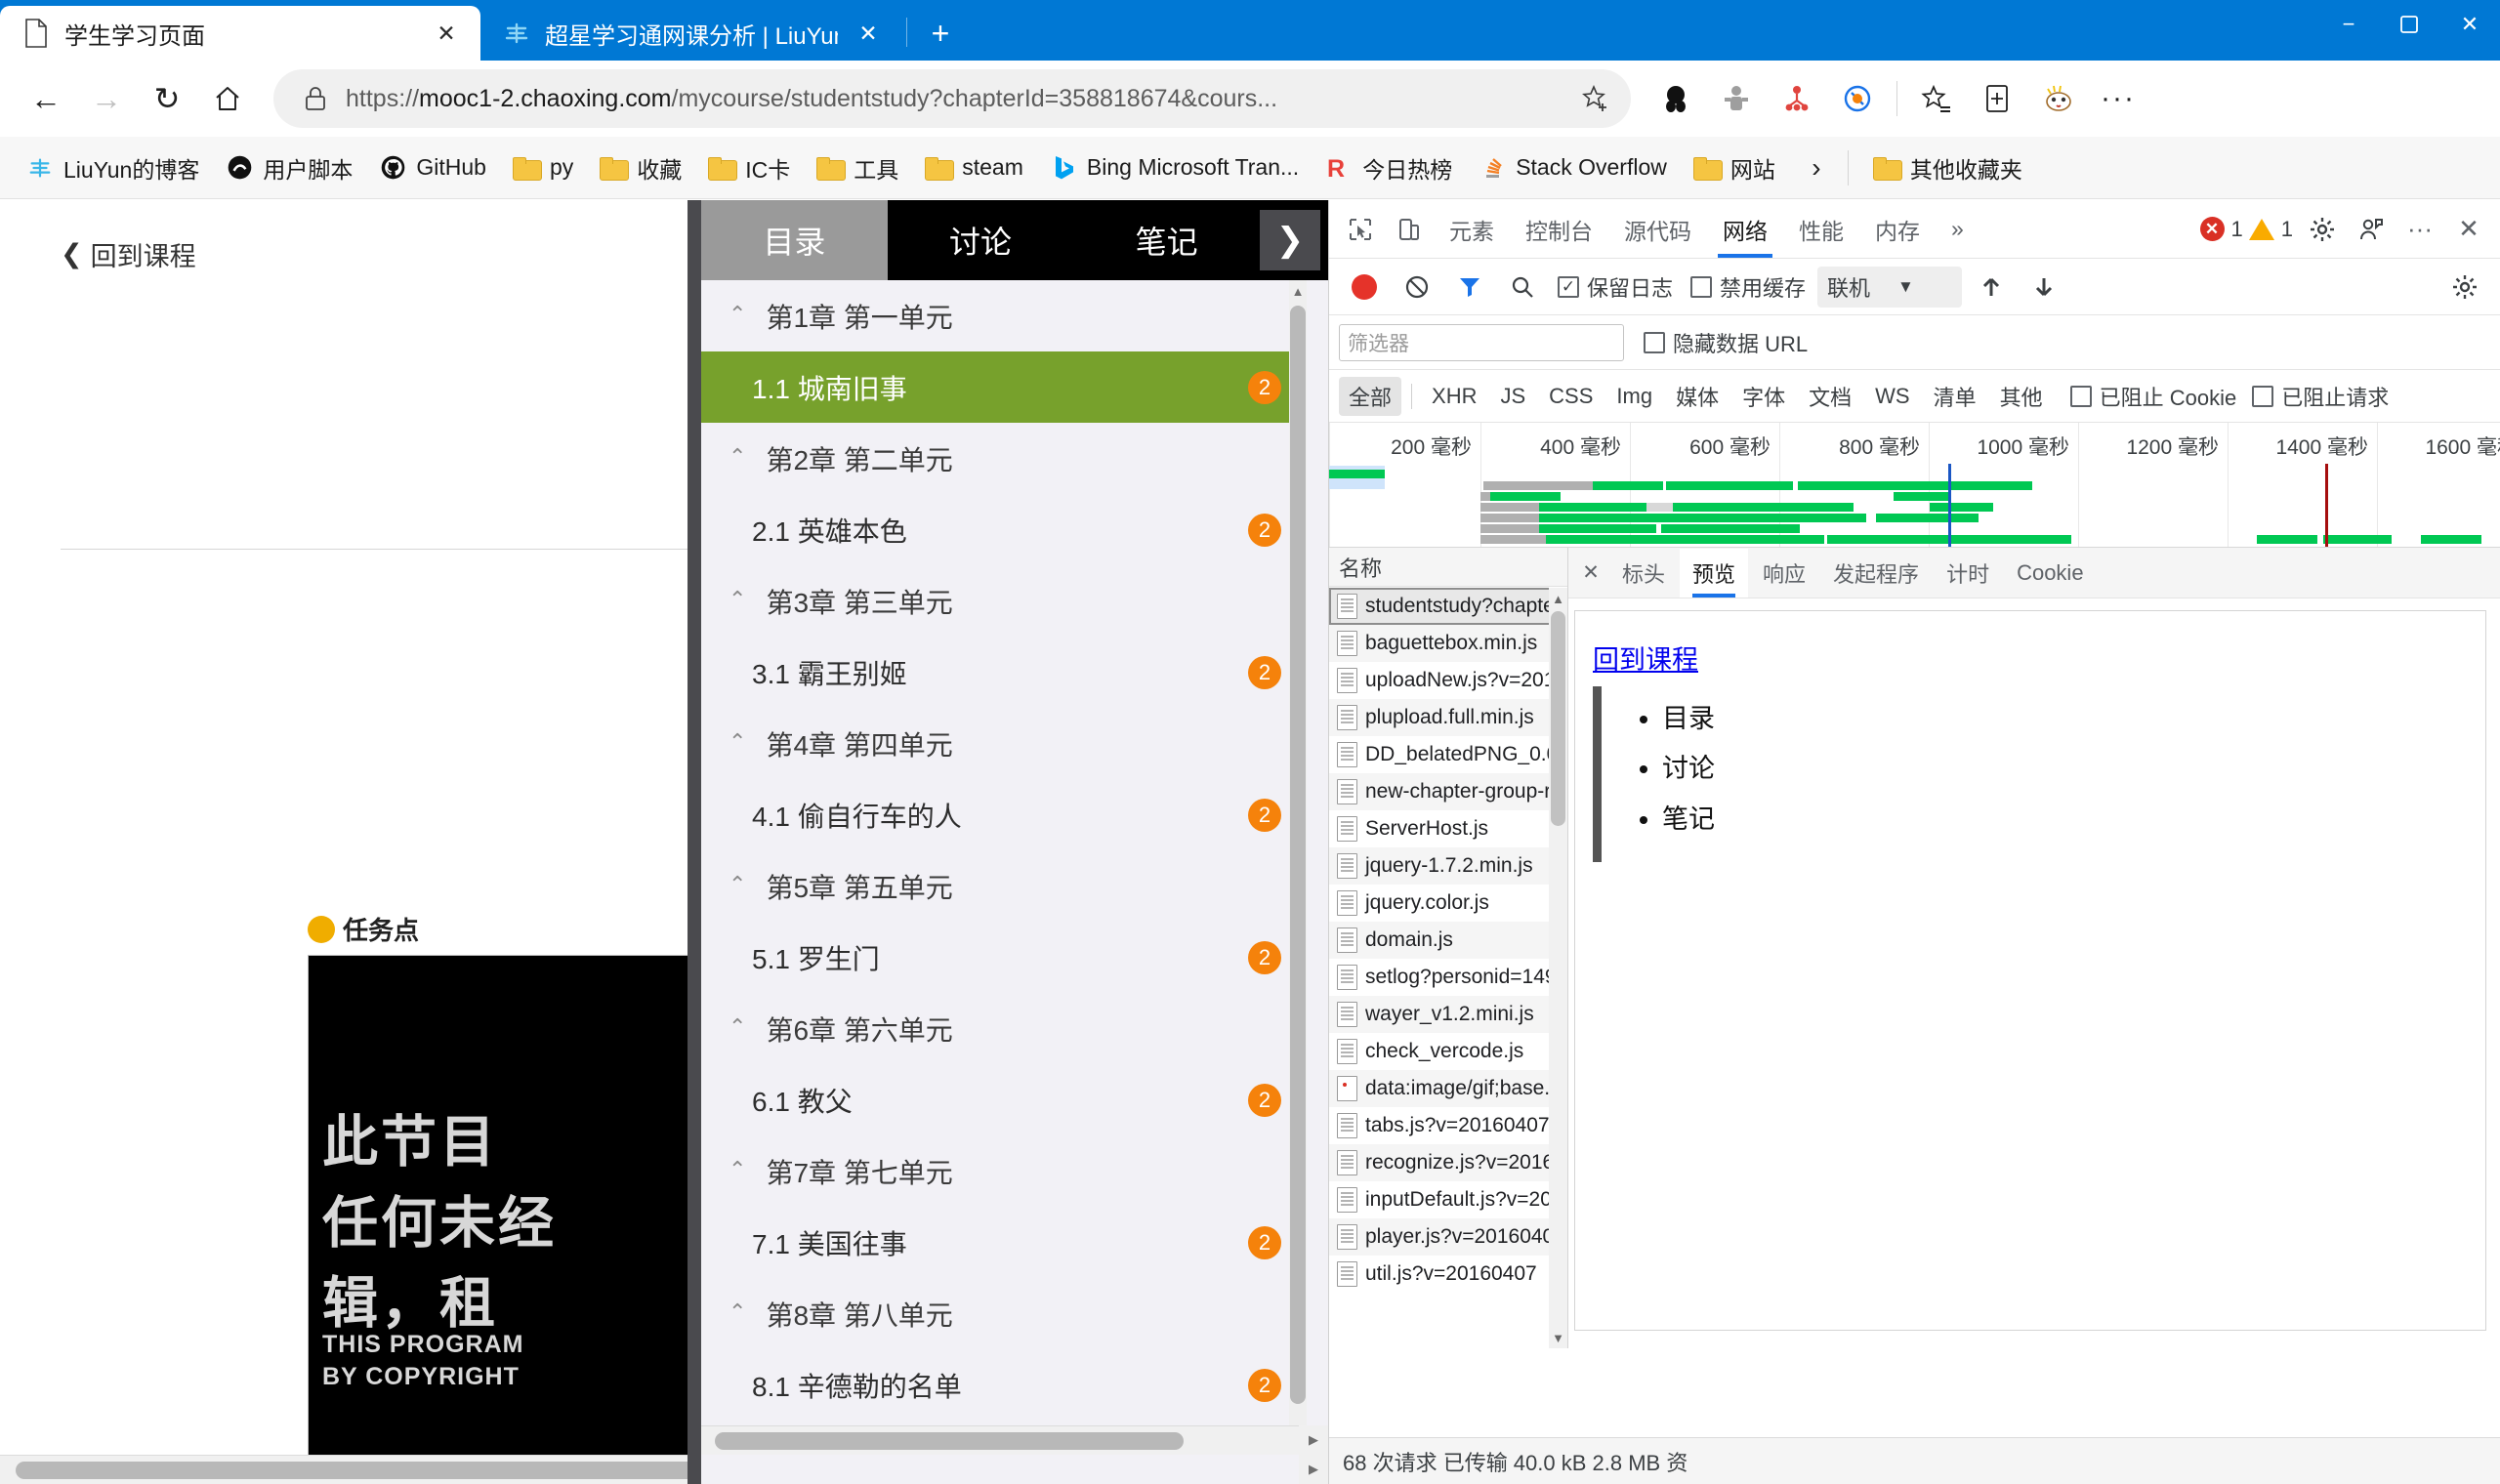 This screenshot has width=2500, height=1484. What do you see at coordinates (1004, 958) in the screenshot?
I see `chapter-section: 5.1 罗生门 2` at bounding box center [1004, 958].